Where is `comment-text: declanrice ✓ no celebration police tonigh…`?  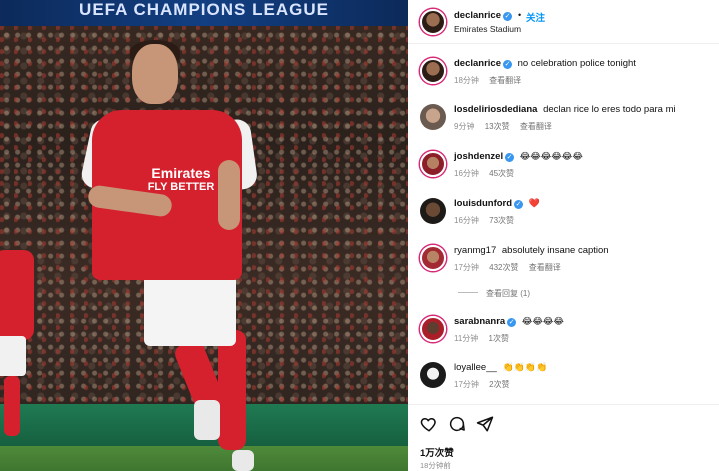 comment-text: declanrice ✓ no celebration police tonigh… is located at coordinates (545, 63).